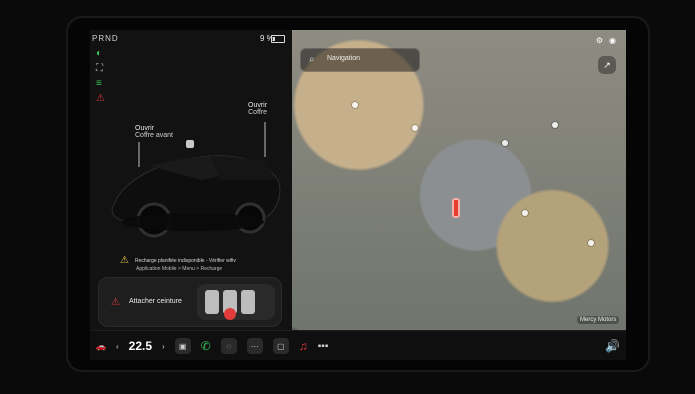 Image resolution: width=695 pixels, height=394 pixels. What do you see at coordinates (196, 180) in the screenshot?
I see `vehicle-render` at bounding box center [196, 180].